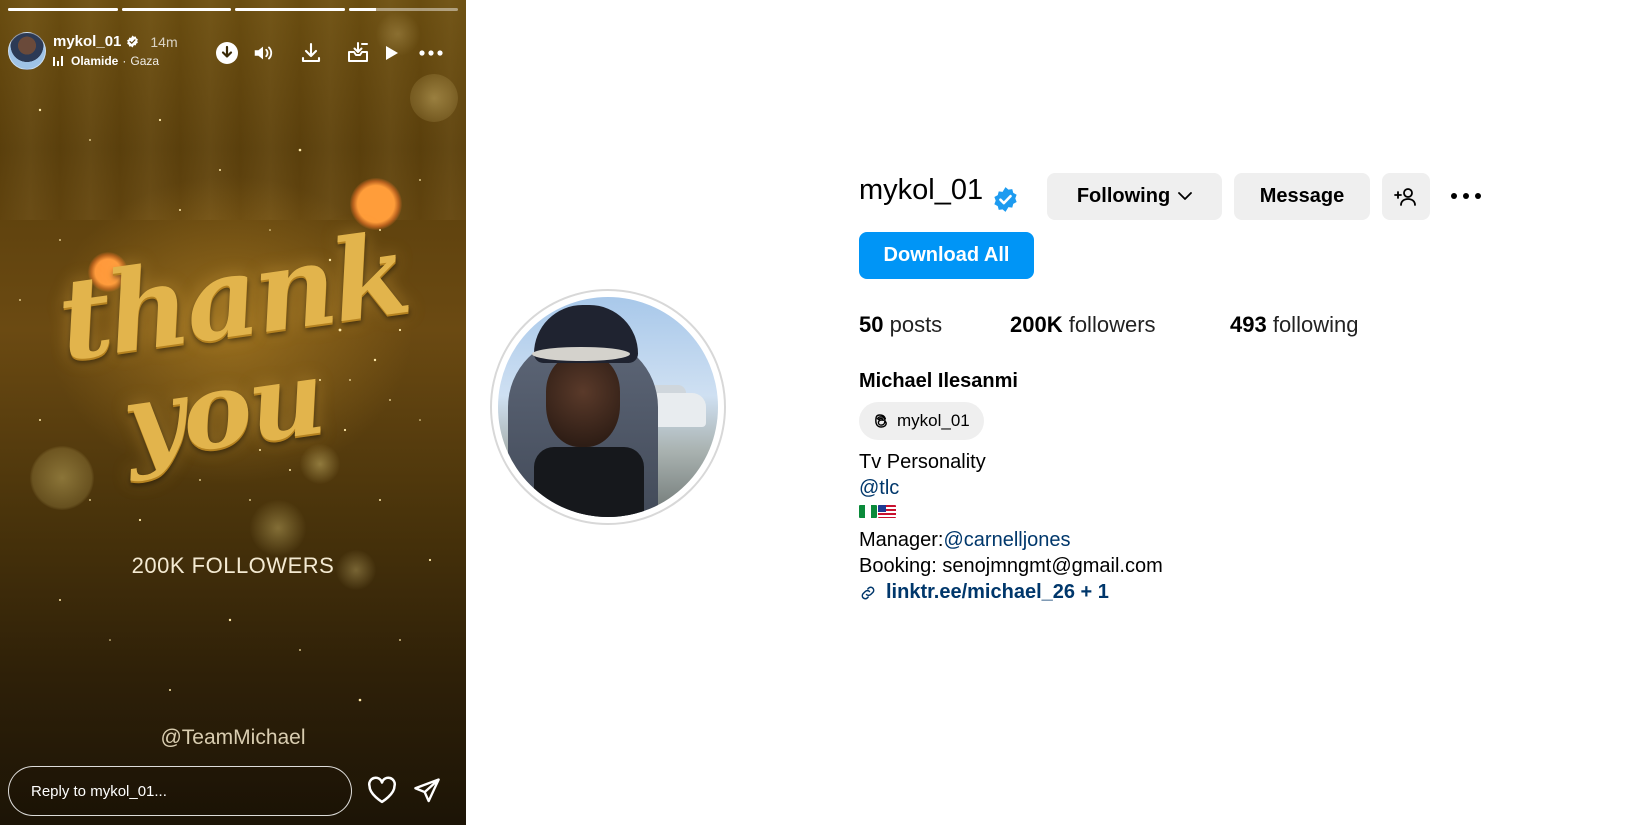 This screenshot has height=825, width=1650. What do you see at coordinates (868, 592) in the screenshot?
I see `link-icon` at bounding box center [868, 592].